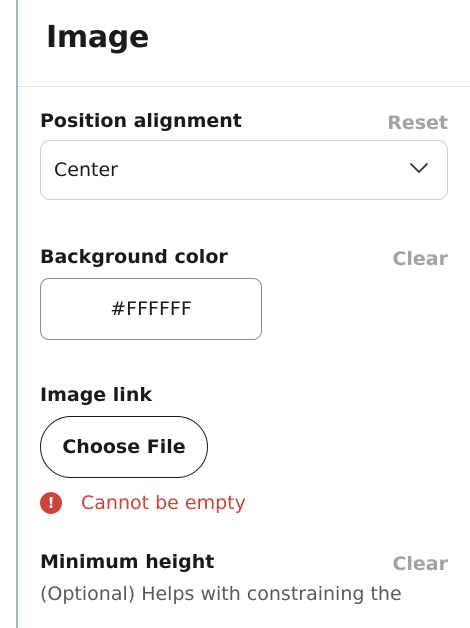 Image resolution: width=470 pixels, height=628 pixels. What do you see at coordinates (86, 170) in the screenshot?
I see `position-alignment-value: Center` at bounding box center [86, 170].